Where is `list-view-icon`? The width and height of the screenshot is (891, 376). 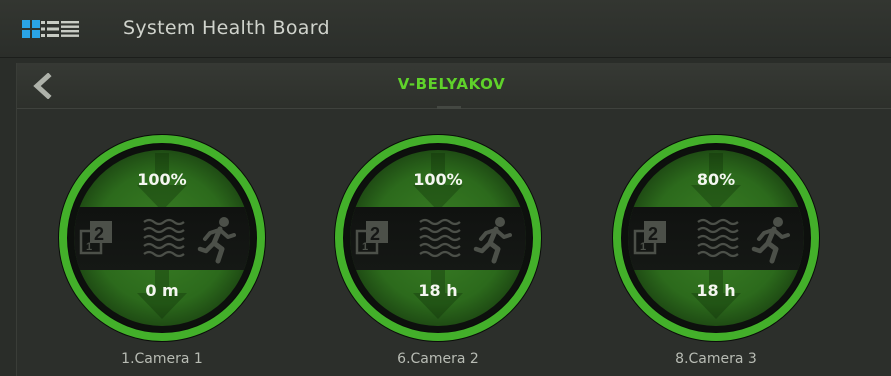
list-view-icon is located at coordinates (50, 29).